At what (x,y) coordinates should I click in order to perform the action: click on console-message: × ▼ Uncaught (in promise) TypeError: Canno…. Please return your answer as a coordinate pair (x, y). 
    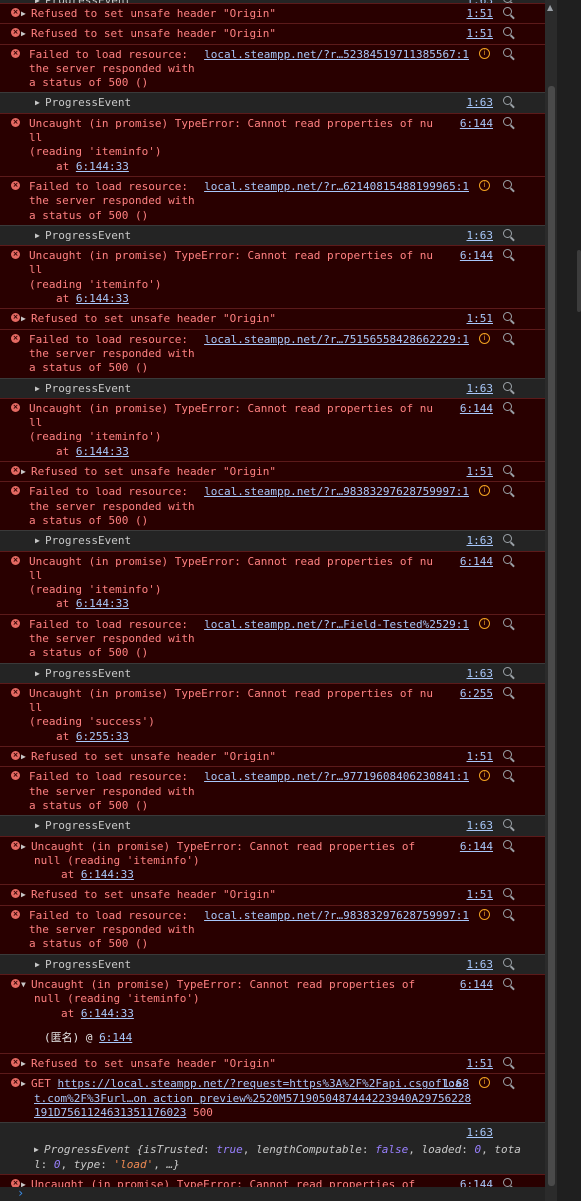
    Looking at the image, I should click on (272, 1013).